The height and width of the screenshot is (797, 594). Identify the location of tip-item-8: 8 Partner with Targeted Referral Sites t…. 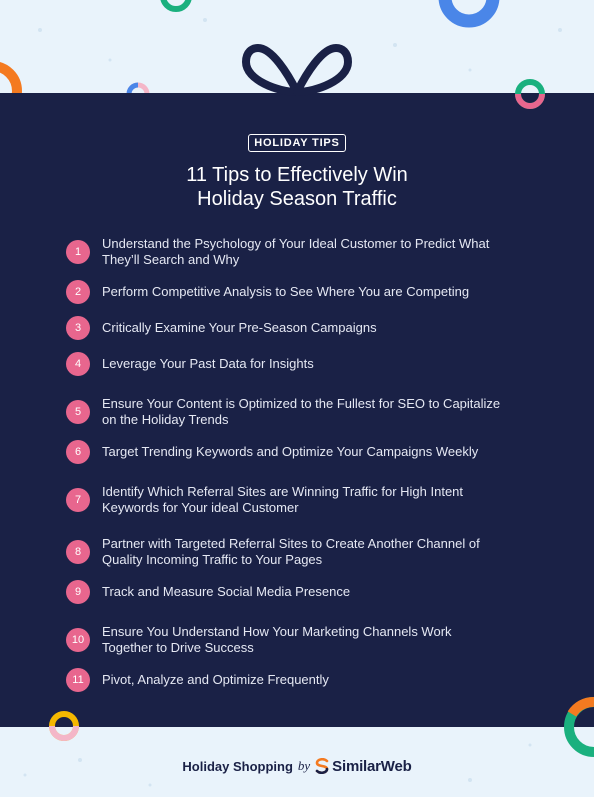
(301, 552).